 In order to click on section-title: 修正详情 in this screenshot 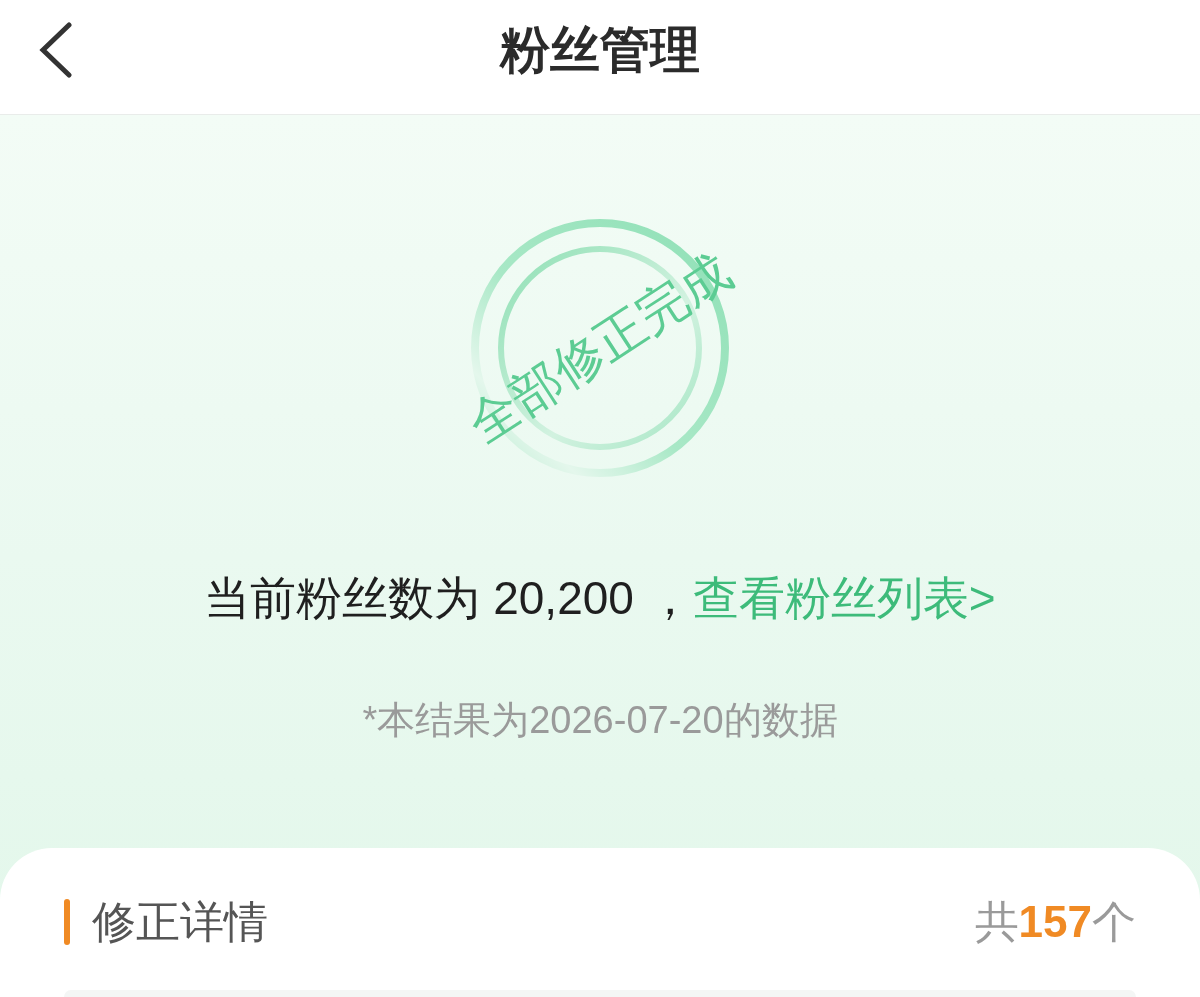, I will do `click(180, 922)`.